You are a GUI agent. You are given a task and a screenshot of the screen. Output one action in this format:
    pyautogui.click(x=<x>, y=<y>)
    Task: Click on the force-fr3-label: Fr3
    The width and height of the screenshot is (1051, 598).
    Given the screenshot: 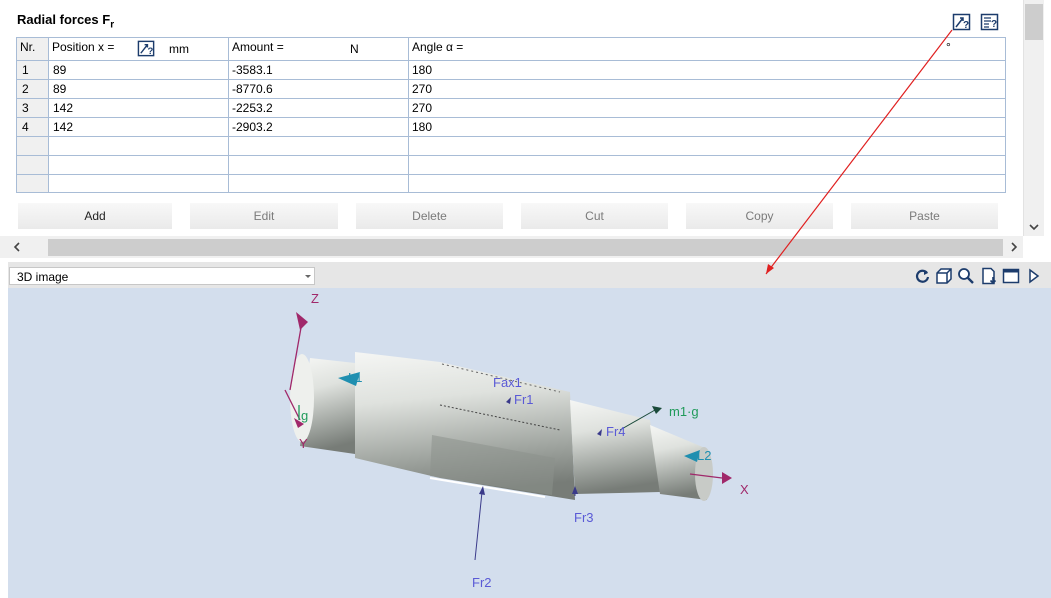 What is the action you would take?
    pyautogui.click(x=584, y=517)
    